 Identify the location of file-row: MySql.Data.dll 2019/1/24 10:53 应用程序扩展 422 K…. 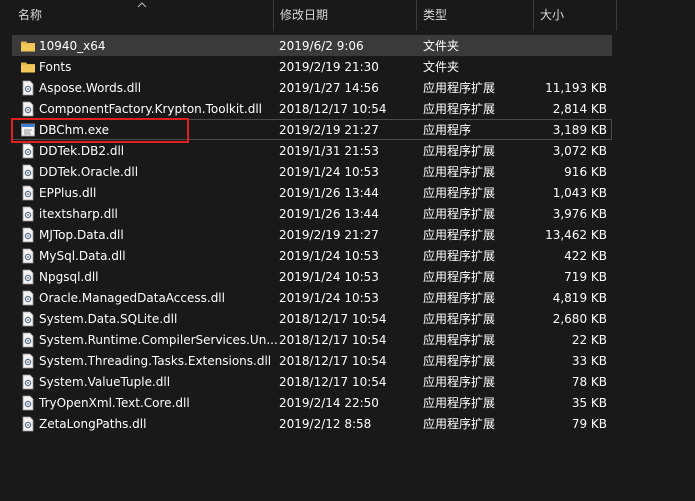
(312, 255).